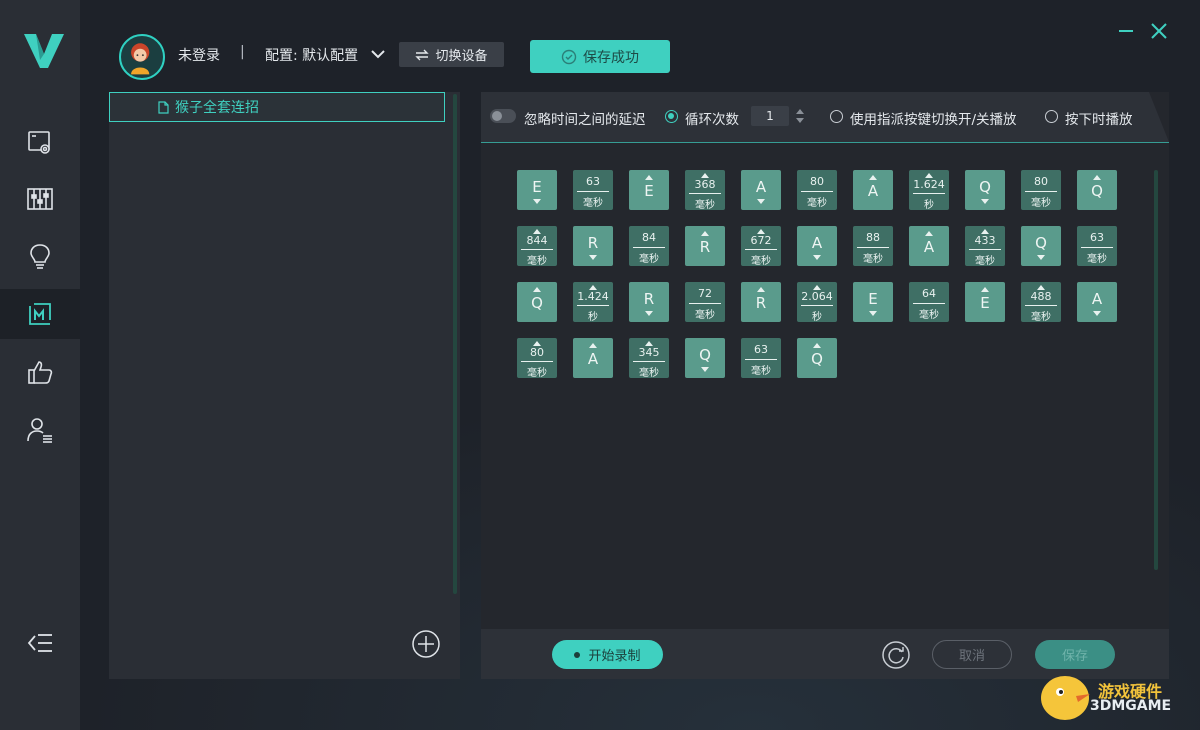 The image size is (1200, 730). I want to click on chevron-down-icon, so click(378, 54).